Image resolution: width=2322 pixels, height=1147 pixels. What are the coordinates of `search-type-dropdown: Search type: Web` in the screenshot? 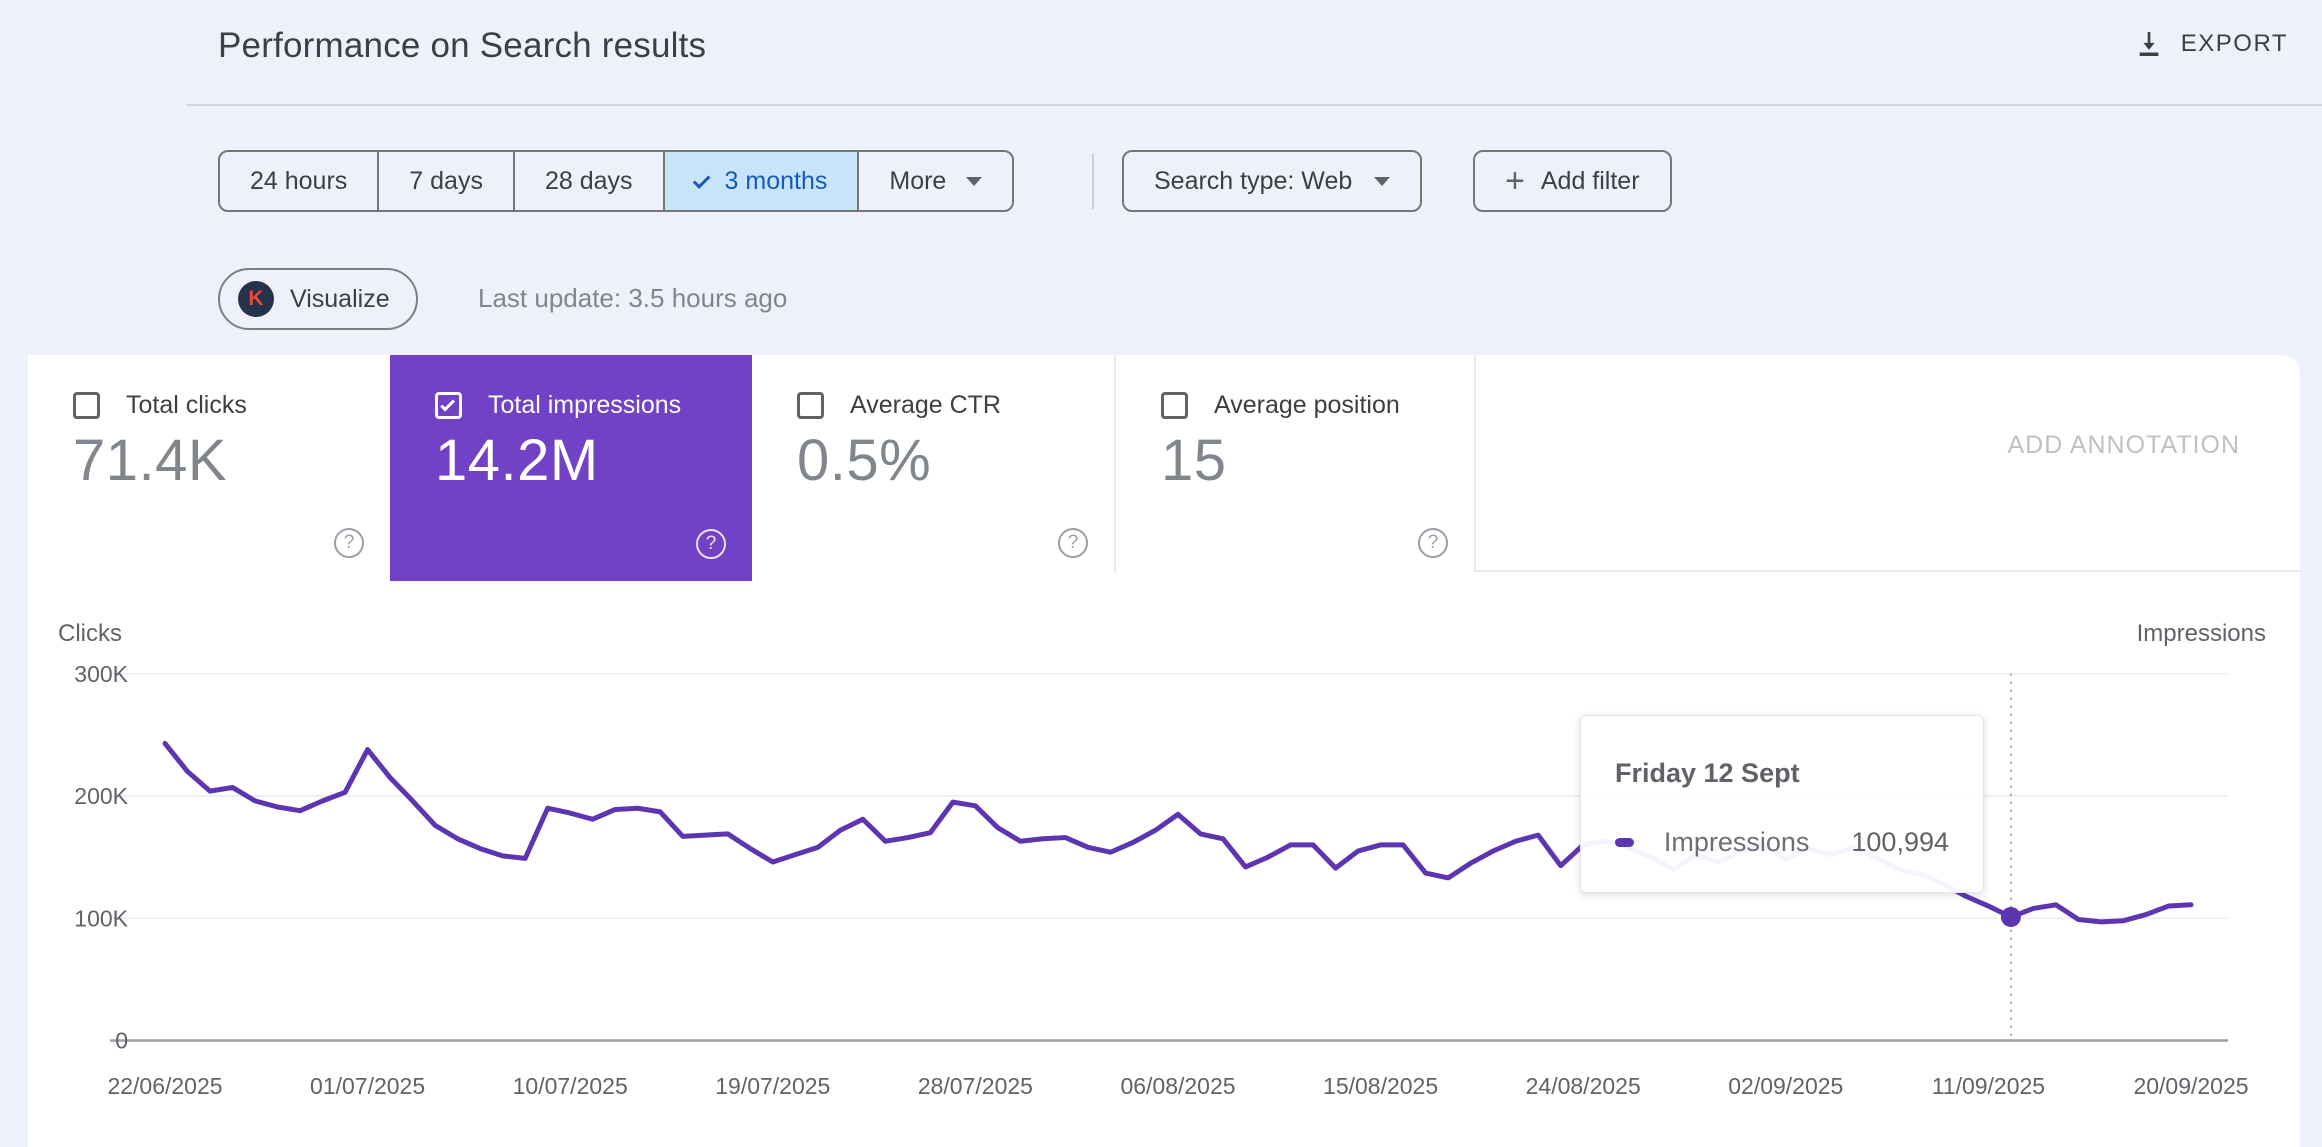 It's located at (1272, 181).